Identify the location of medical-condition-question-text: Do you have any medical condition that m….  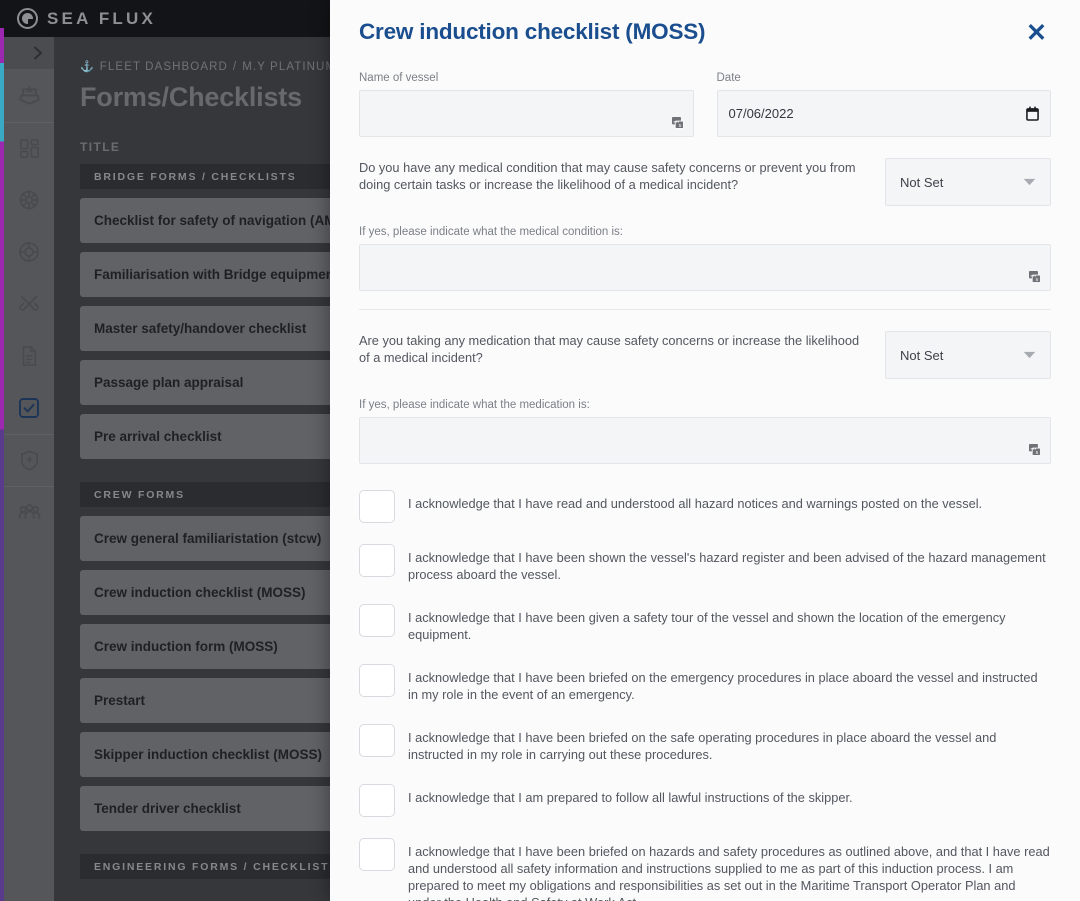
(607, 176).